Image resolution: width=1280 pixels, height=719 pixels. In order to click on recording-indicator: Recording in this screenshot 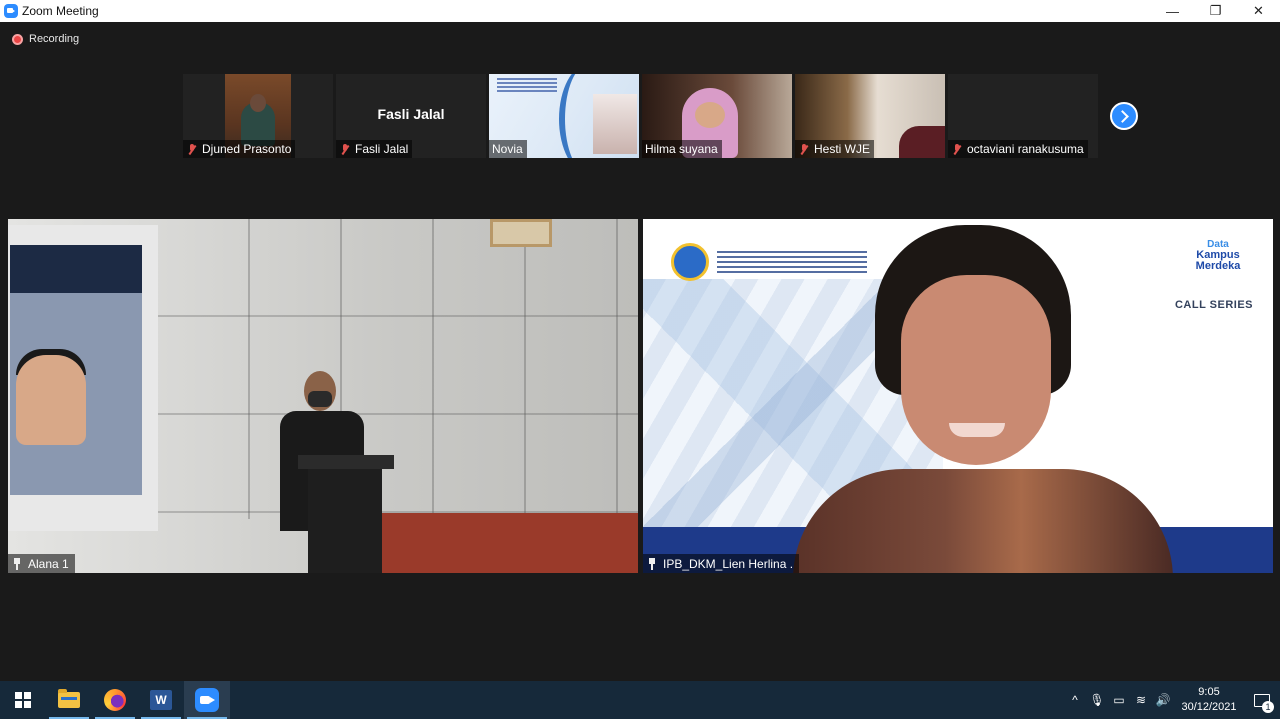, I will do `click(45, 39)`.